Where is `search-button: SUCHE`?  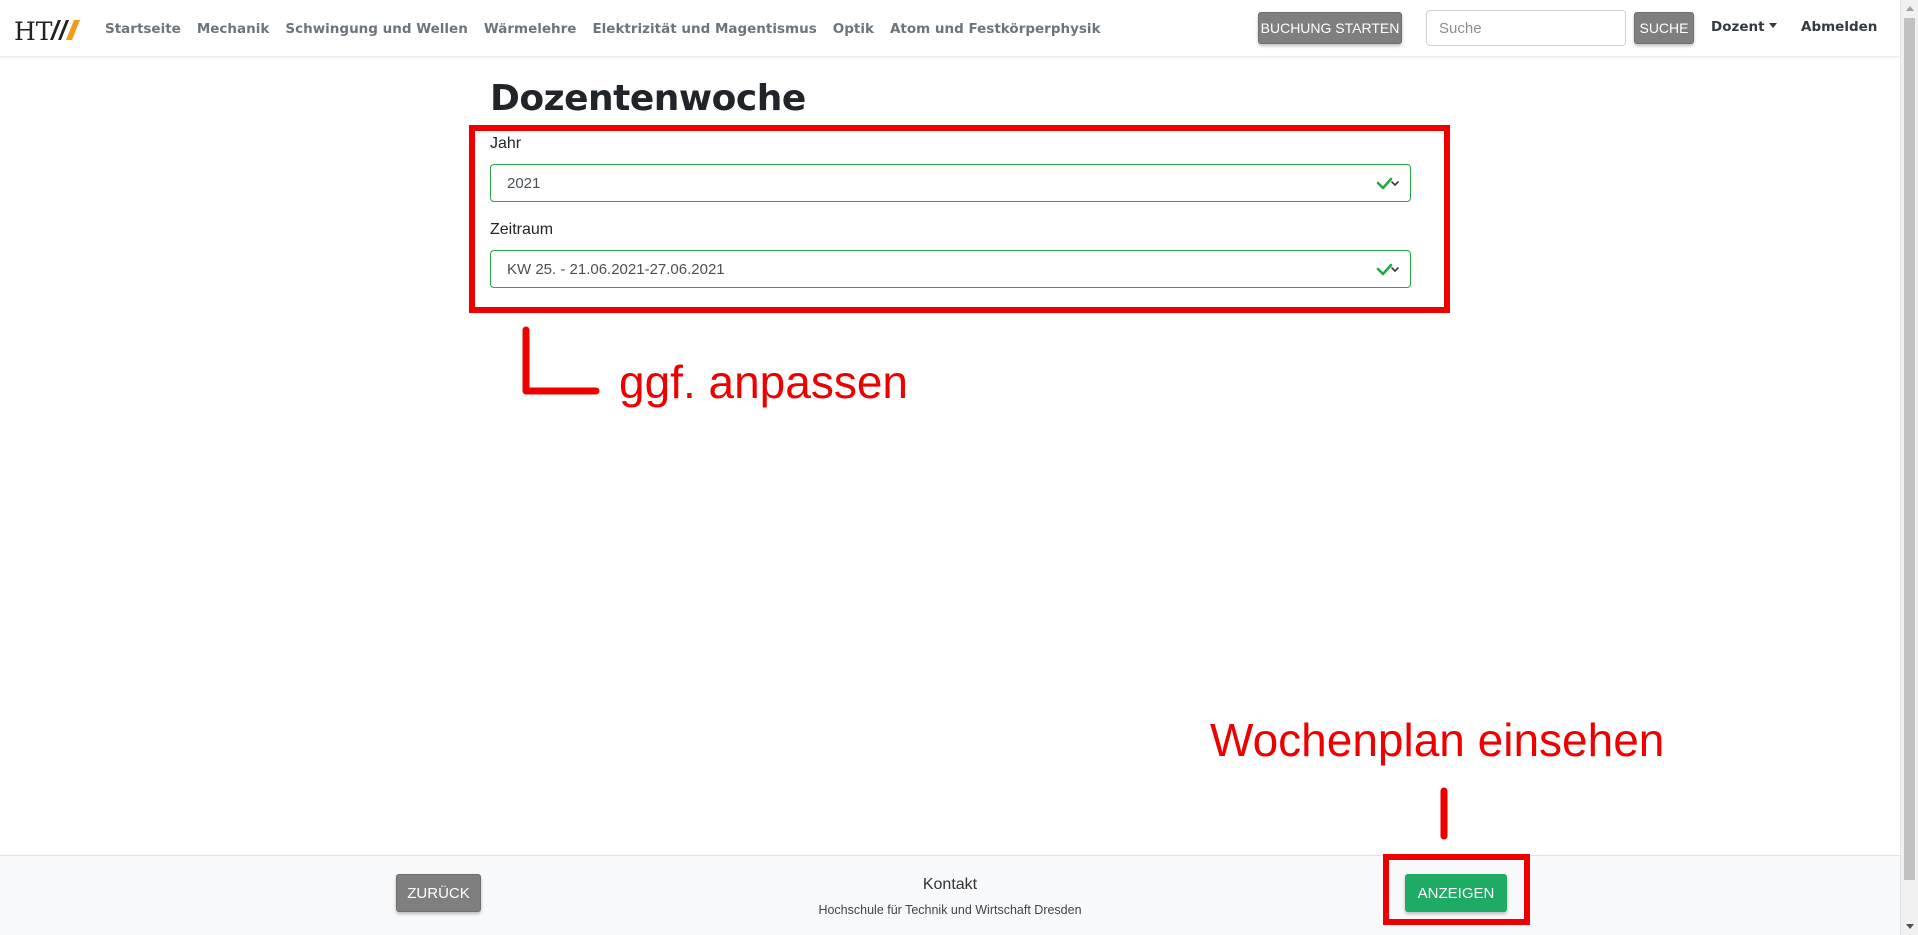 search-button: SUCHE is located at coordinates (1664, 28).